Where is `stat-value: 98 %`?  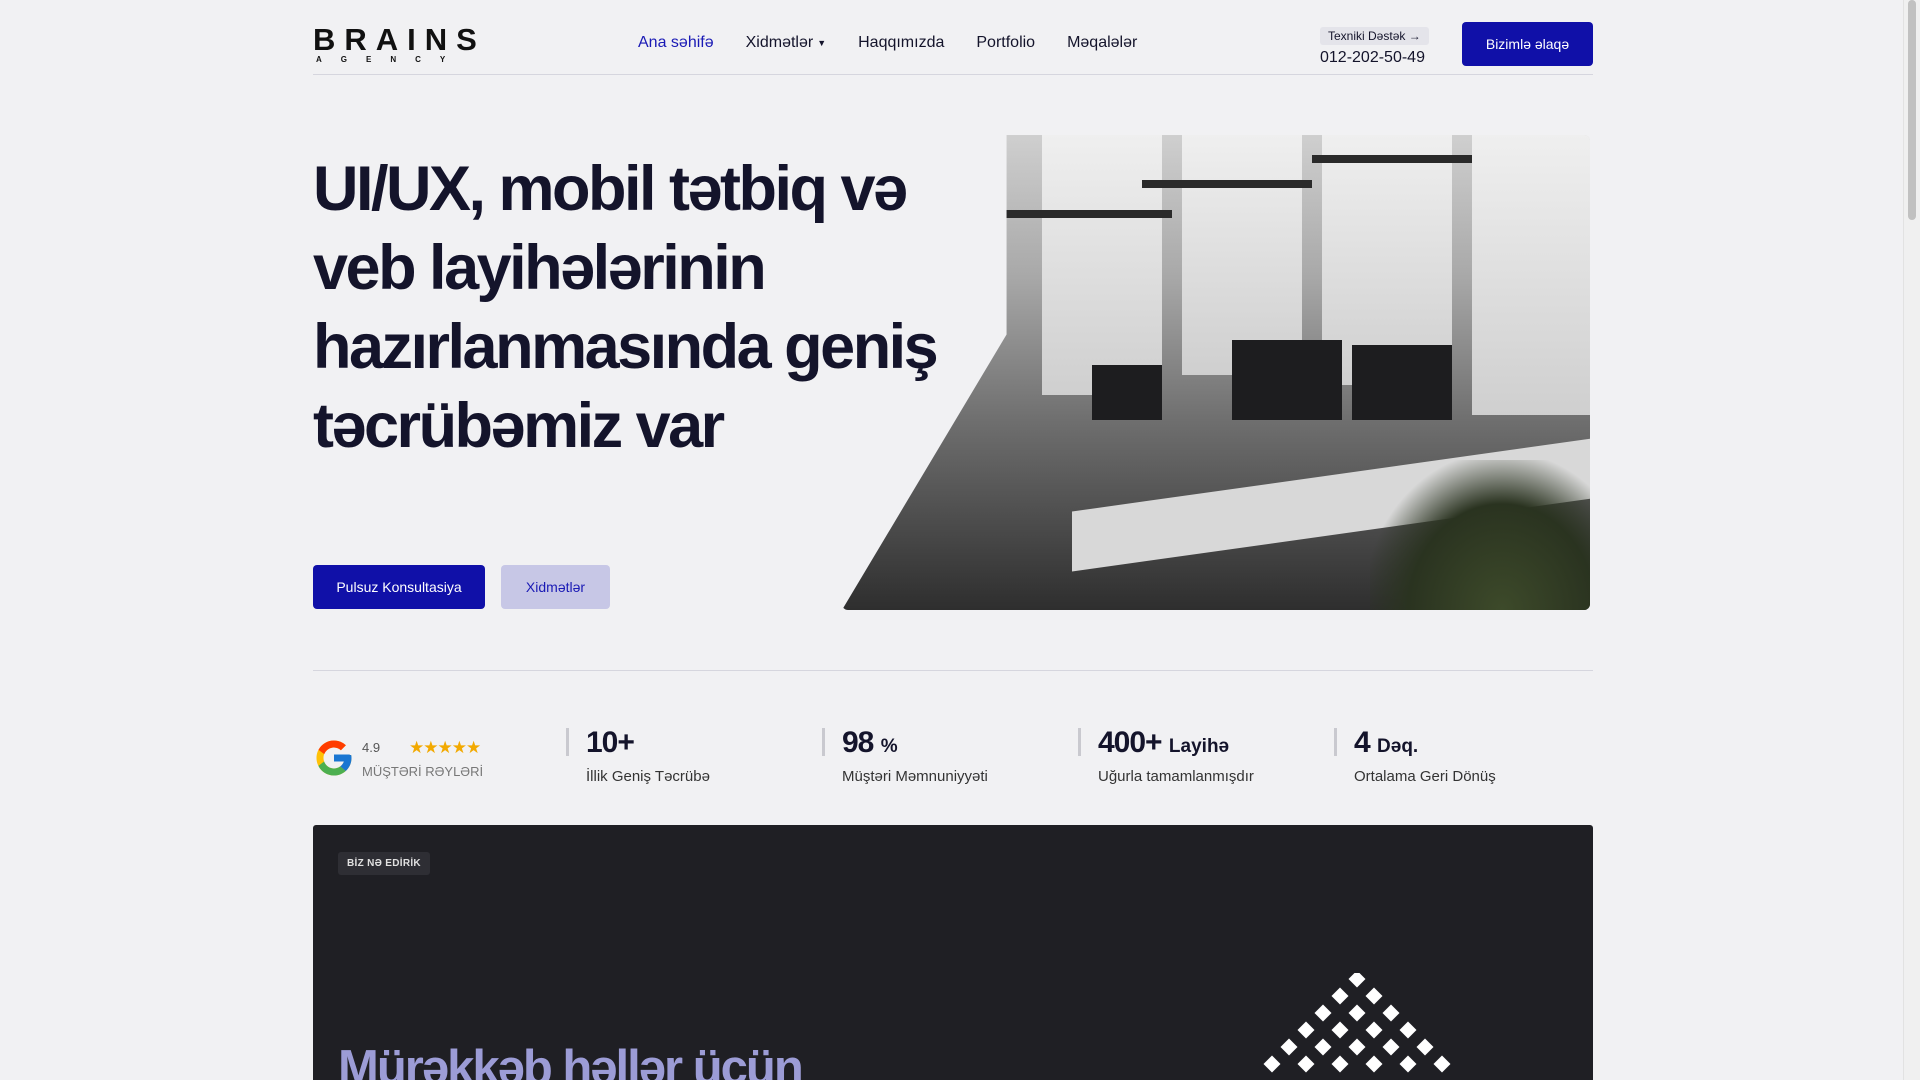 stat-value: 98 % is located at coordinates (870, 742).